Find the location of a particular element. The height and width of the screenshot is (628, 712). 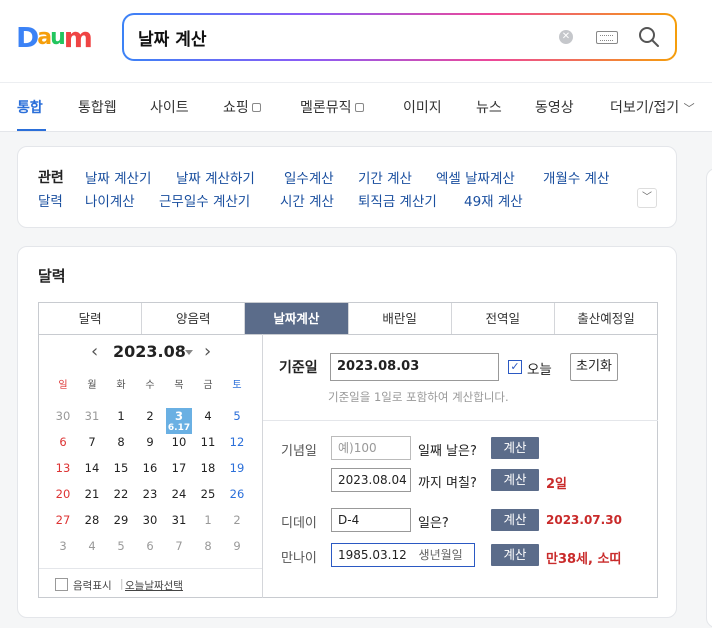

related-link: 엑셀 날짜계산 is located at coordinates (475, 177).